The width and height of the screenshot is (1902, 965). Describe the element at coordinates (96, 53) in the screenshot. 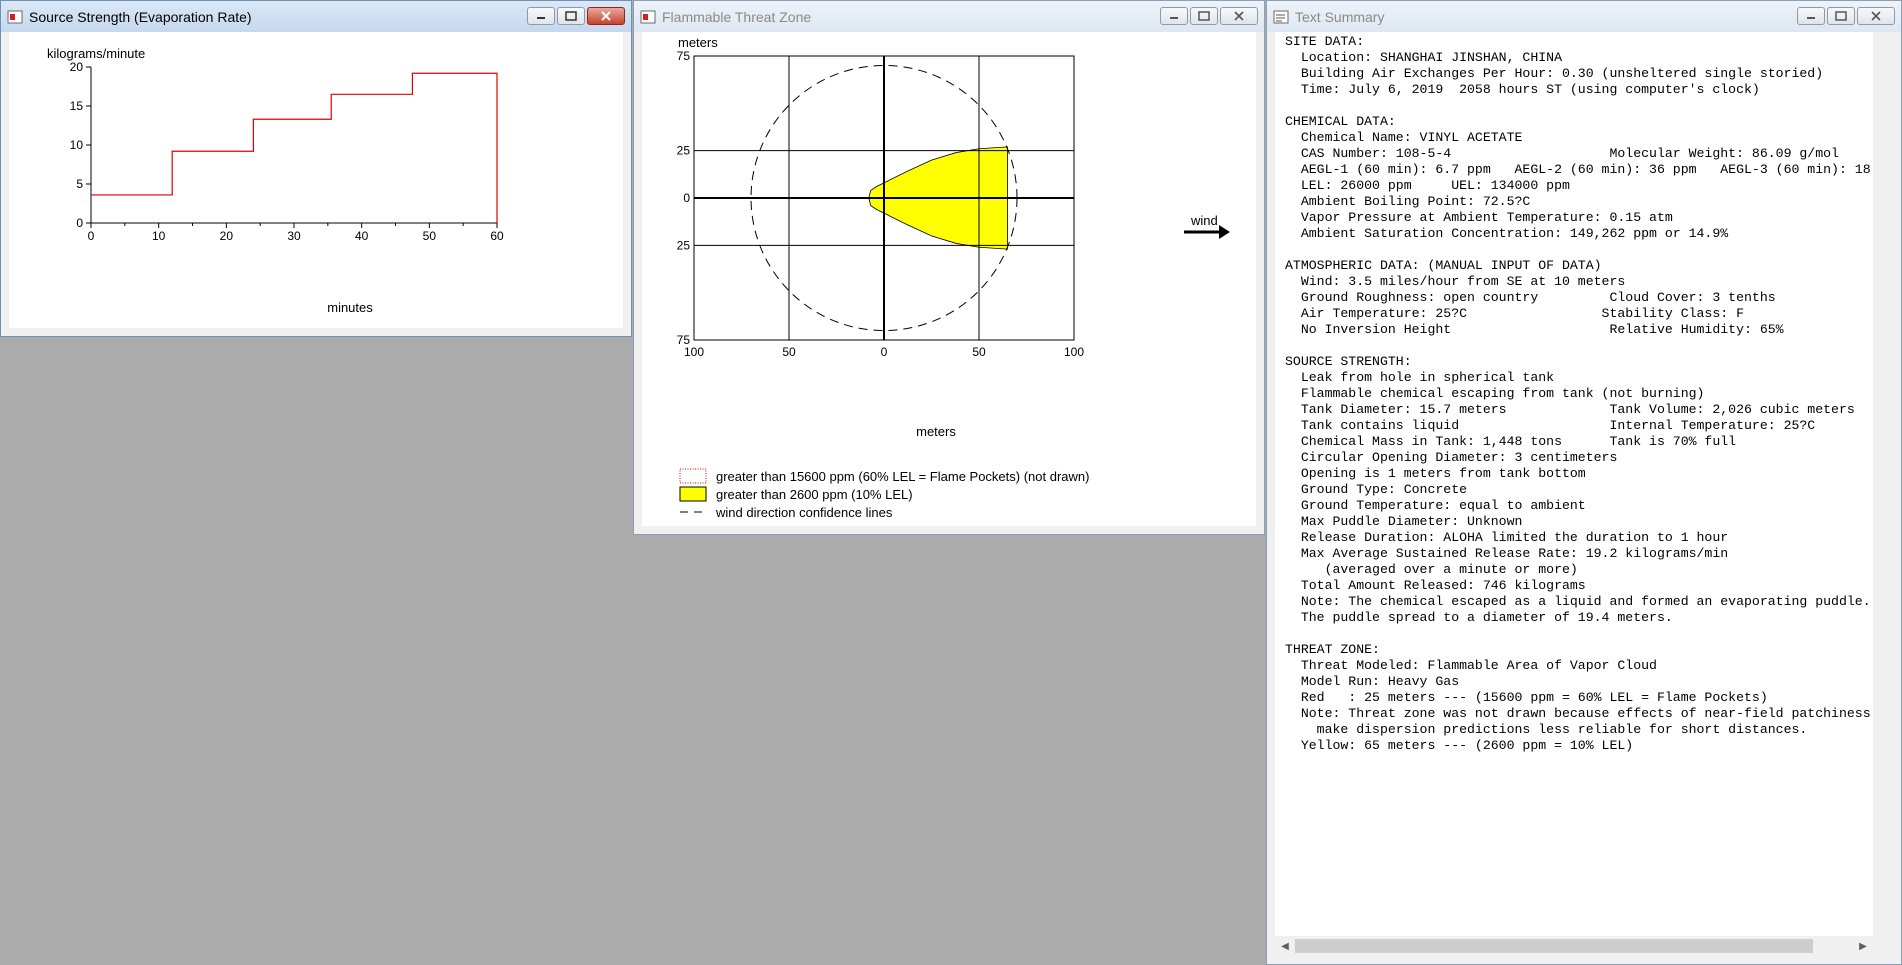

I see `y-axis-label: kilograms/minute` at that location.